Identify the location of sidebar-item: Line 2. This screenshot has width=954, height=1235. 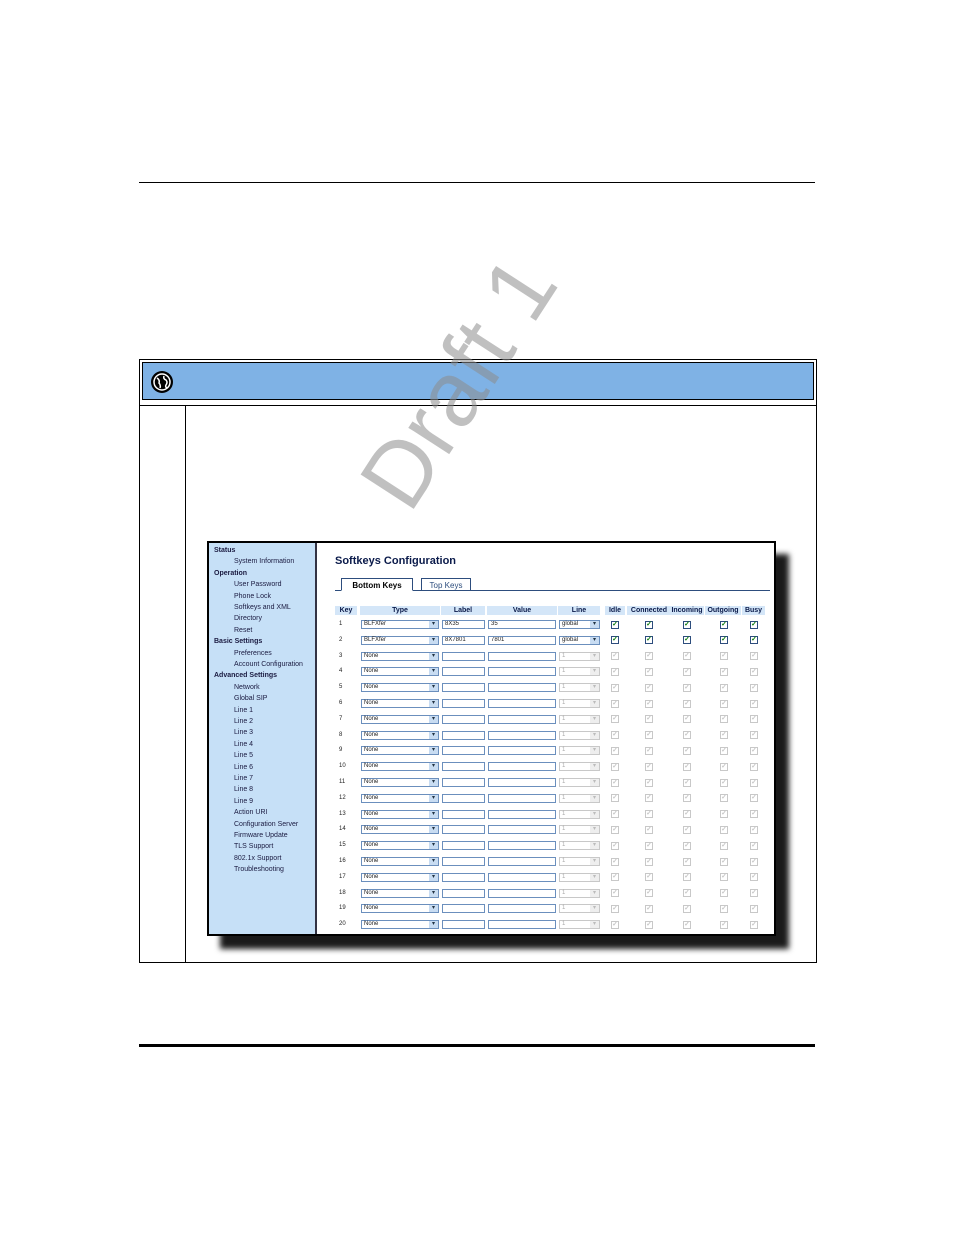
(243, 721).